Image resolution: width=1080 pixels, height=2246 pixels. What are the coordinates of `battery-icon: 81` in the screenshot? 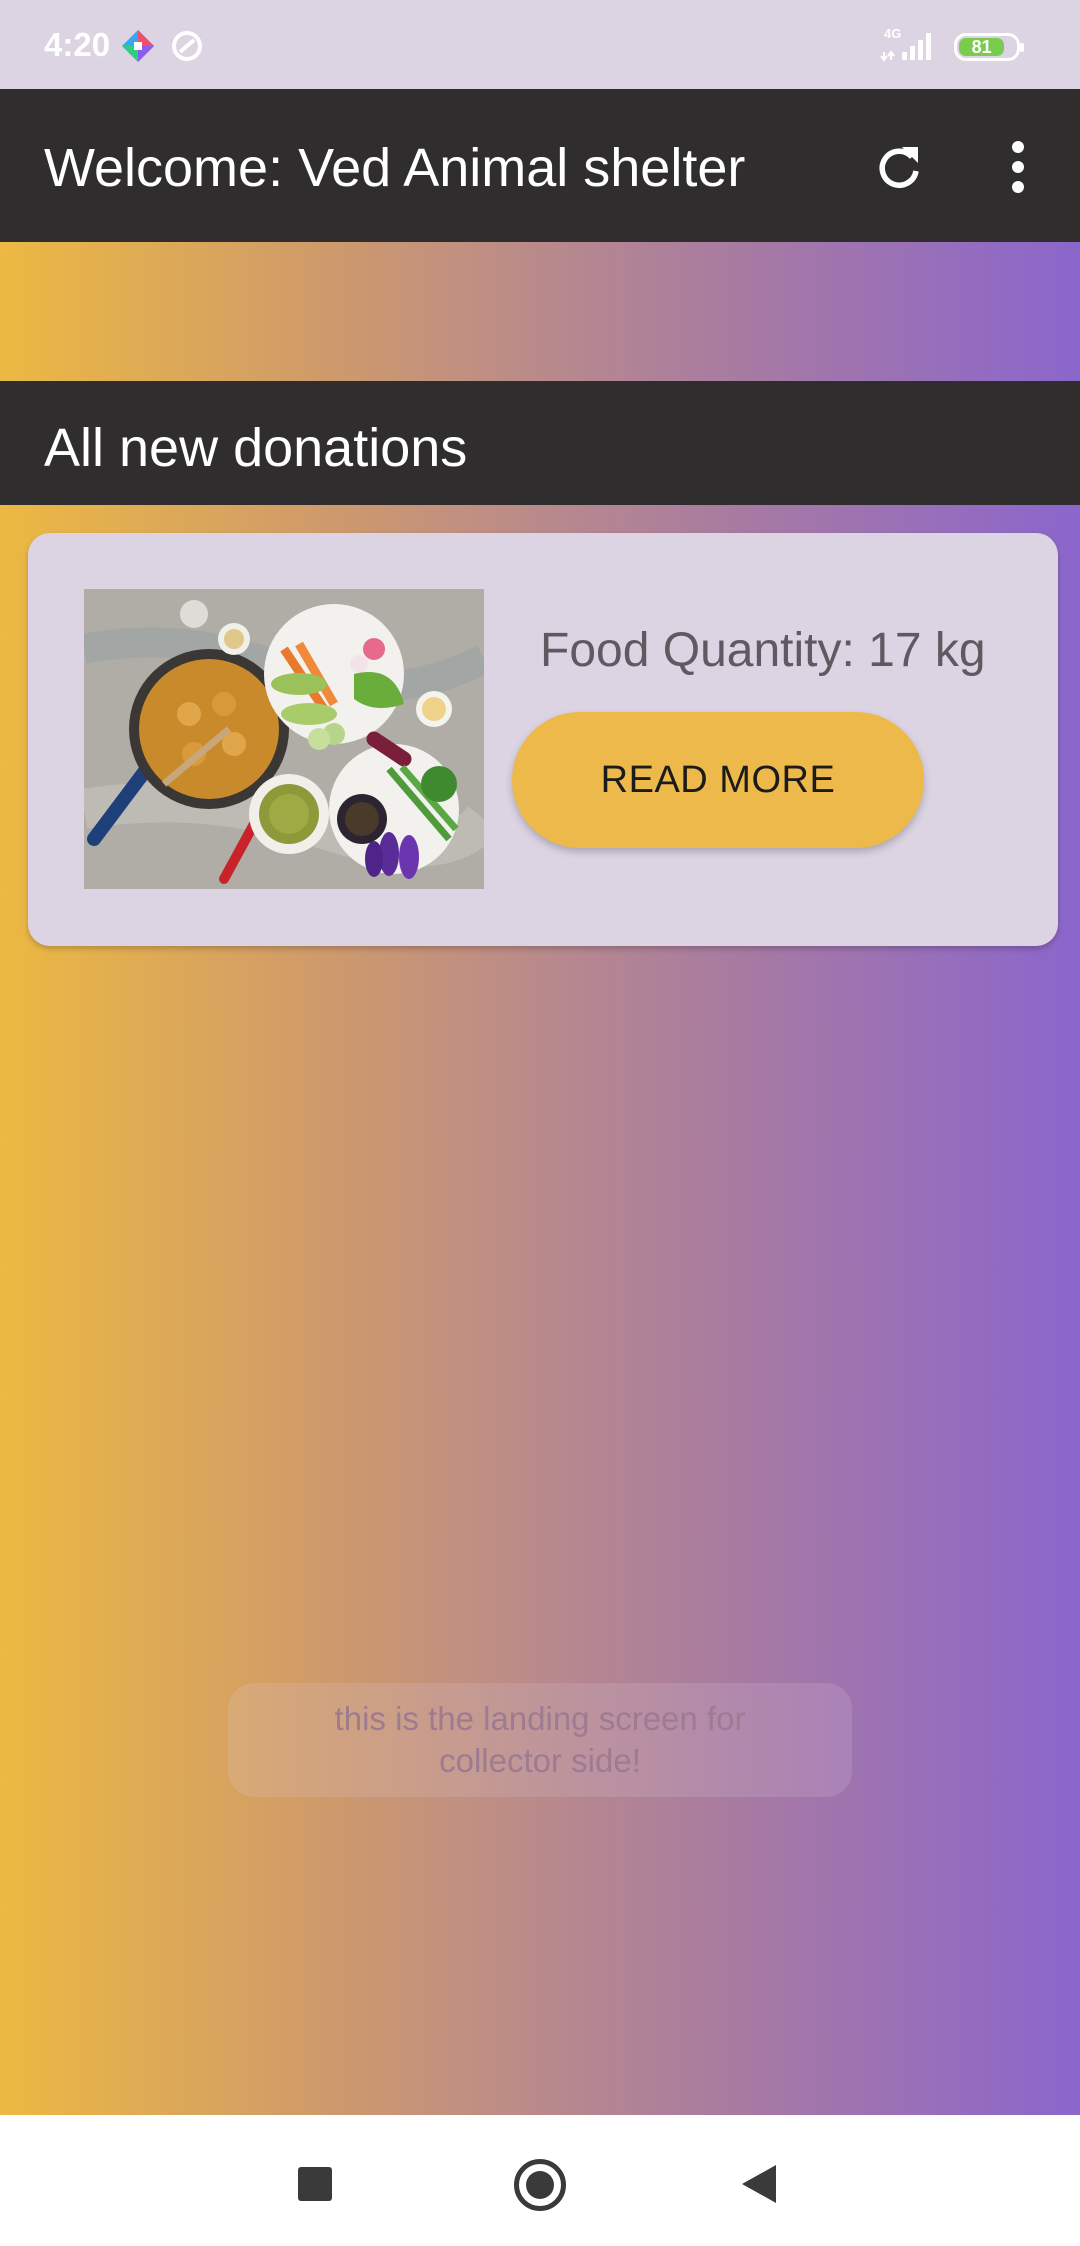 It's located at (989, 47).